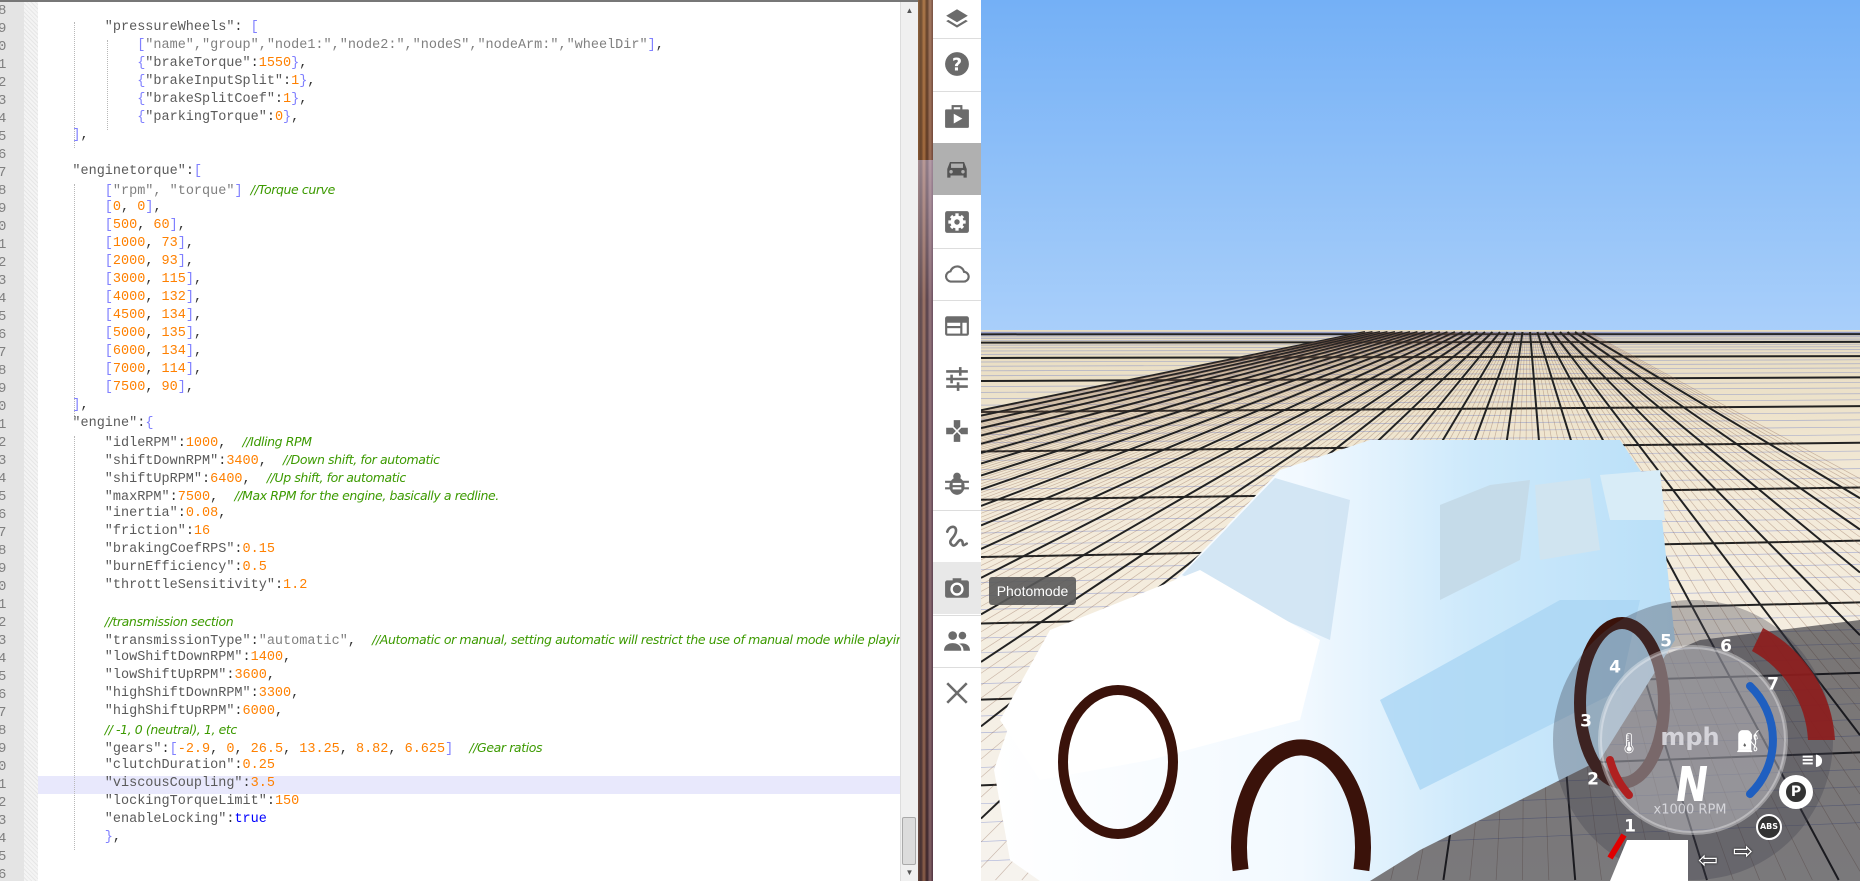  What do you see at coordinates (461, 749) in the screenshot?
I see `punctuation` at bounding box center [461, 749].